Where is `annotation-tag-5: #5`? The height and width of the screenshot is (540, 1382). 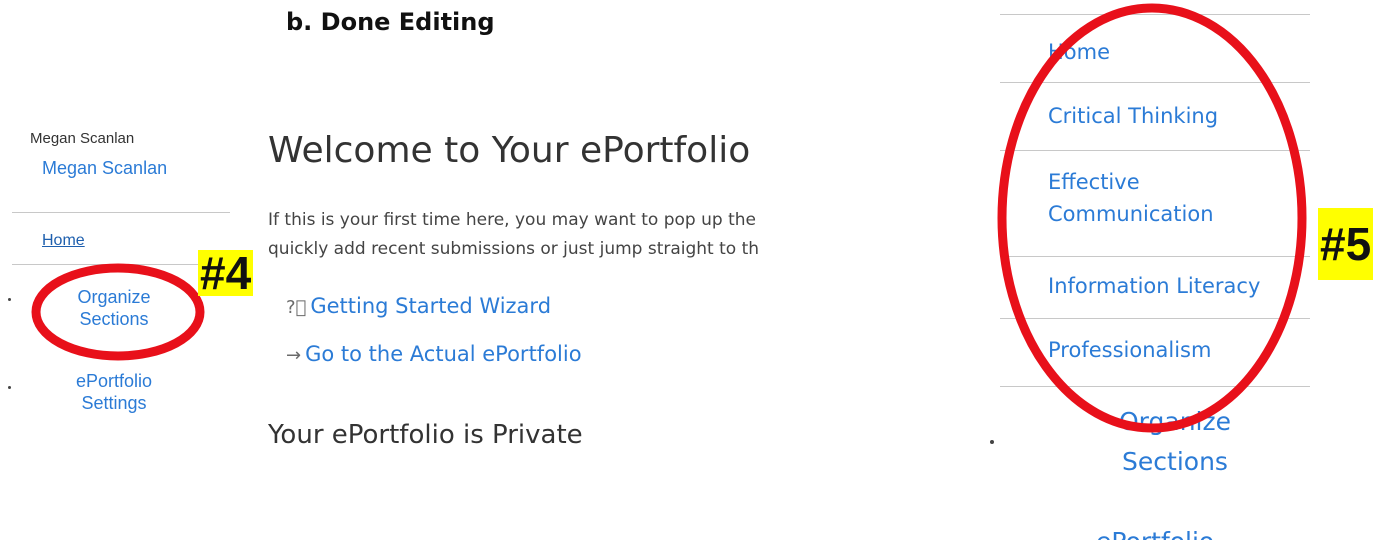 annotation-tag-5: #5 is located at coordinates (1346, 244).